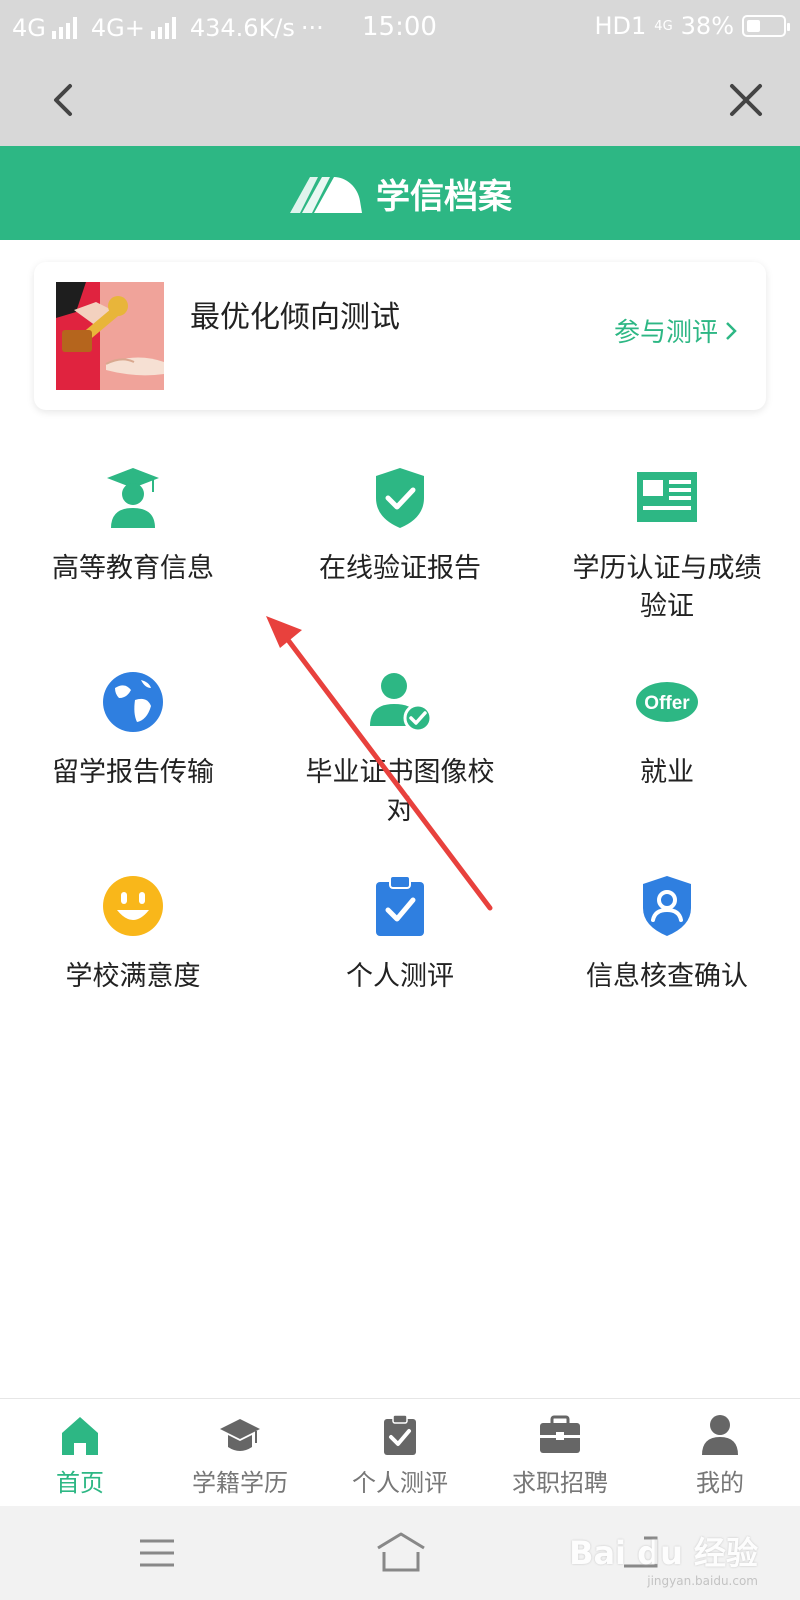 This screenshot has height=1600, width=800. Describe the element at coordinates (64, 100) in the screenshot. I see `back-arrow-icon` at that location.